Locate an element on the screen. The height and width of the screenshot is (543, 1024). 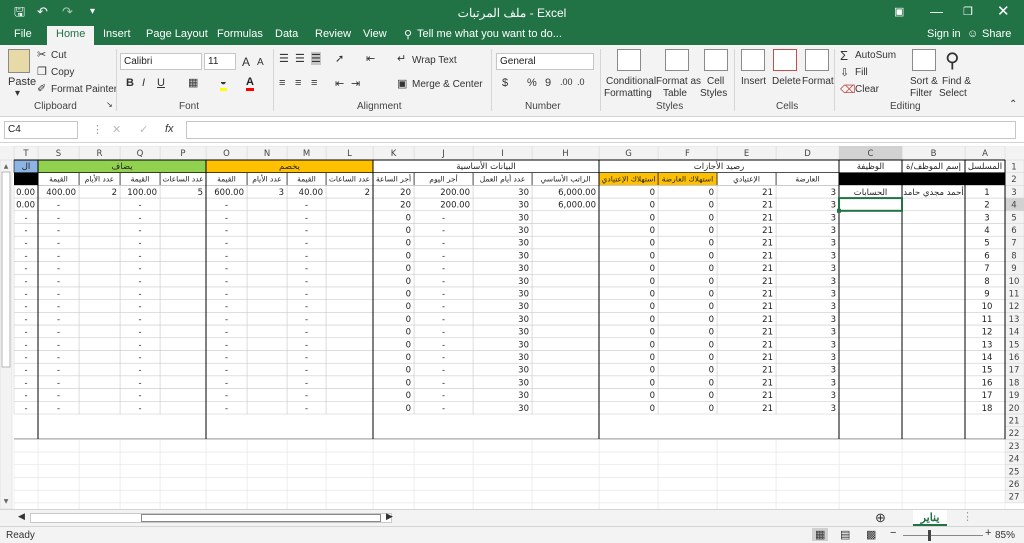
cut-button: Cut is located at coordinates (59, 55).